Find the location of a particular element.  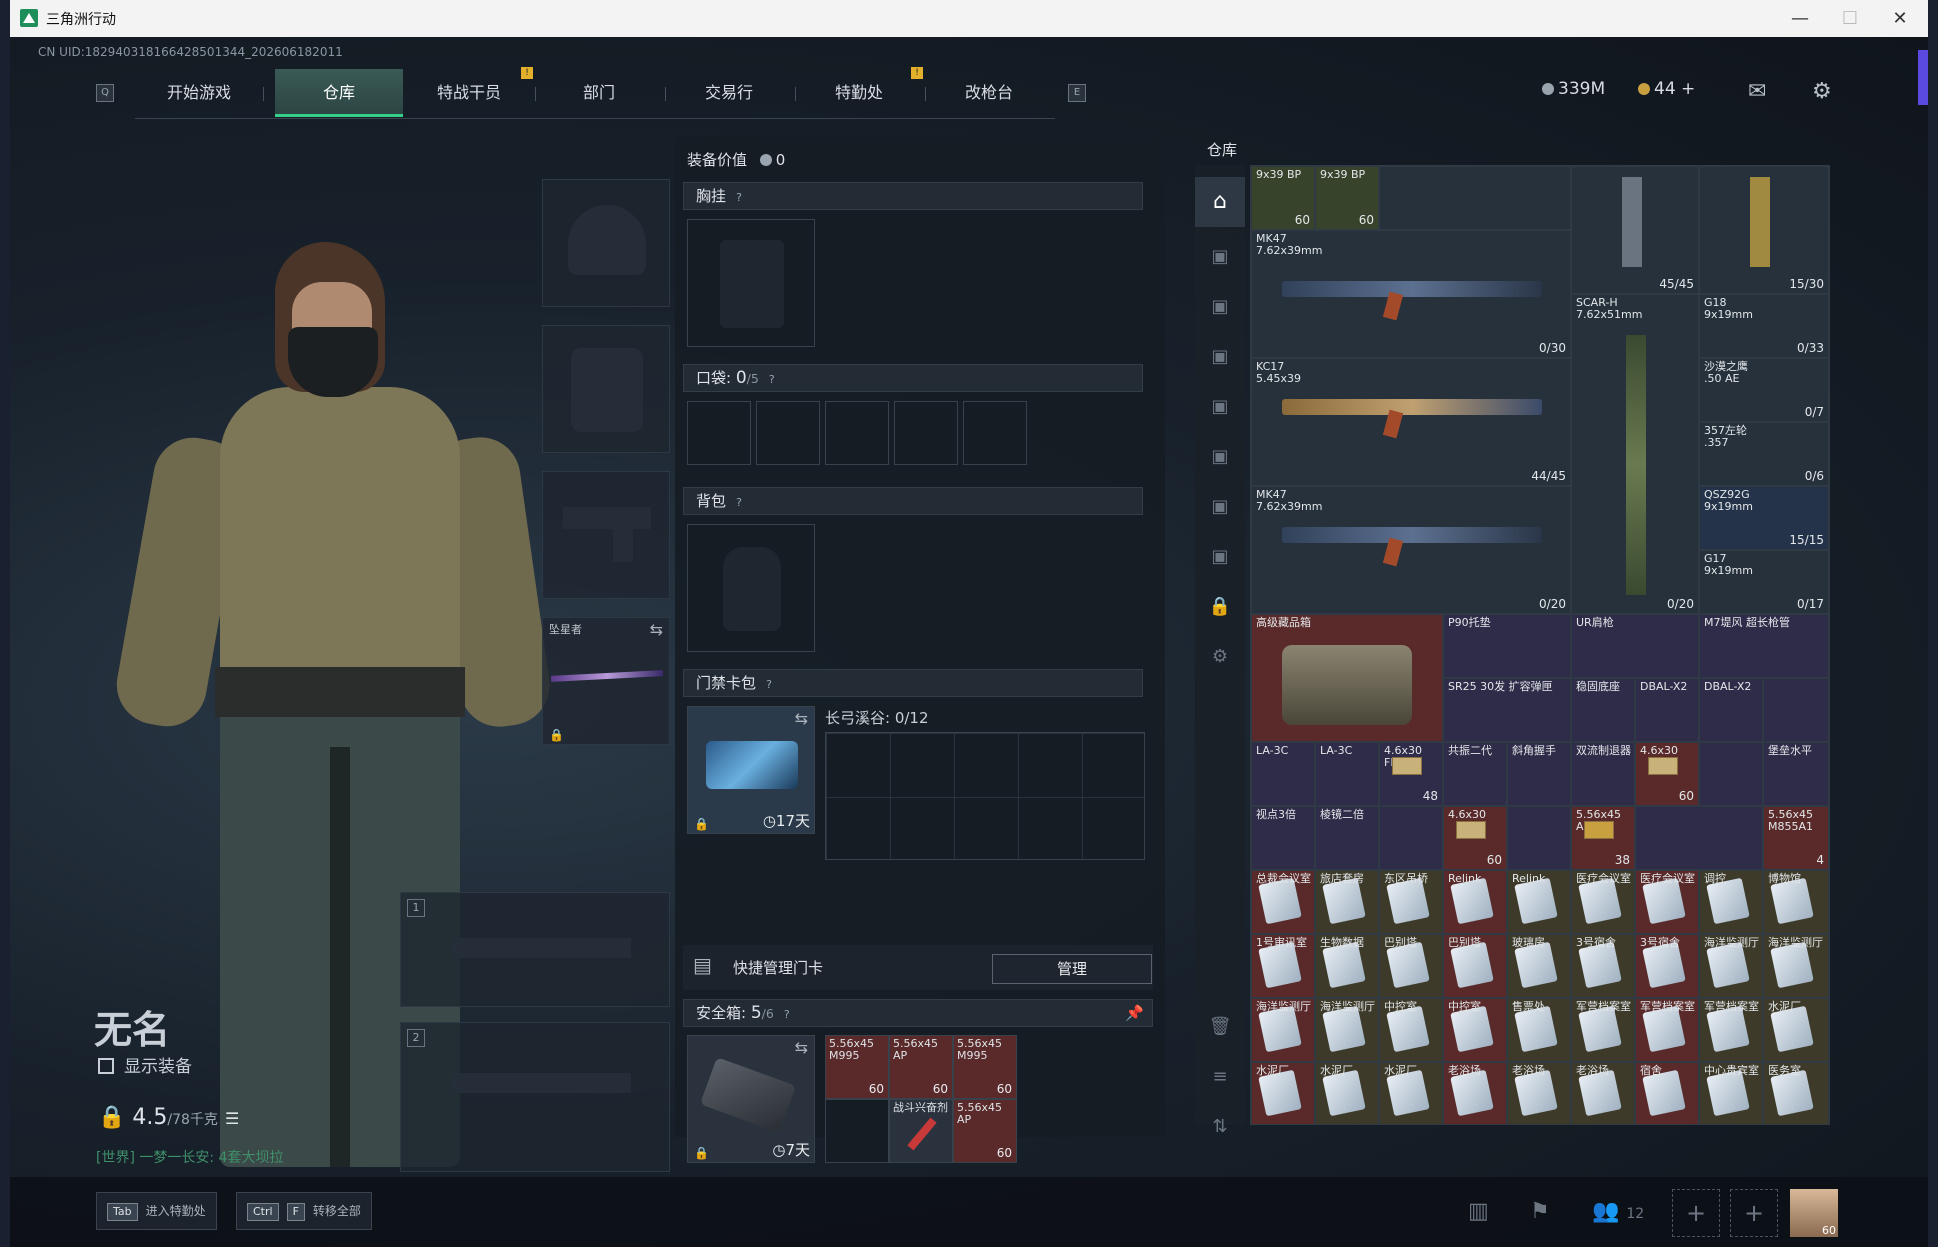

tab-operators: 特战干员 is located at coordinates (469, 93).